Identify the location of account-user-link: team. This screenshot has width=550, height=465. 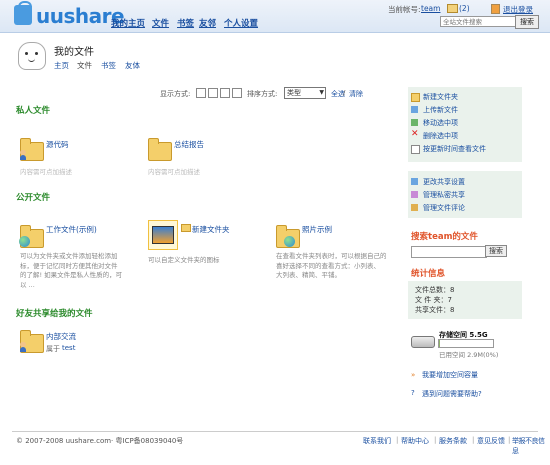
(430, 8).